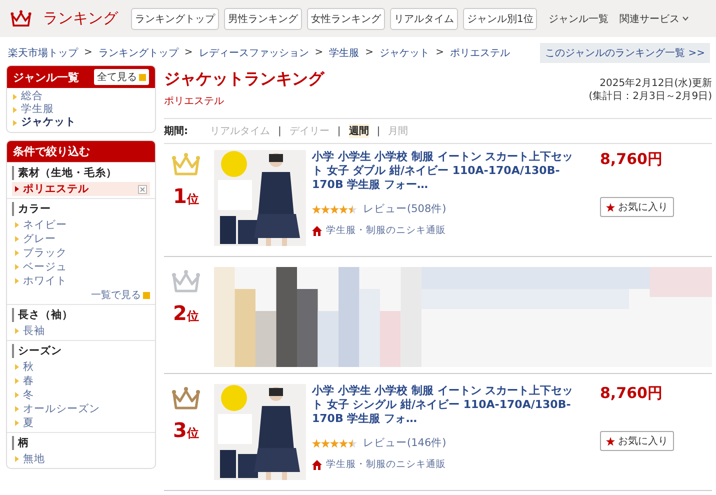 The width and height of the screenshot is (716, 495). Describe the element at coordinates (480, 53) in the screenshot. I see `breadcrumb-link: ポリエステル` at that location.